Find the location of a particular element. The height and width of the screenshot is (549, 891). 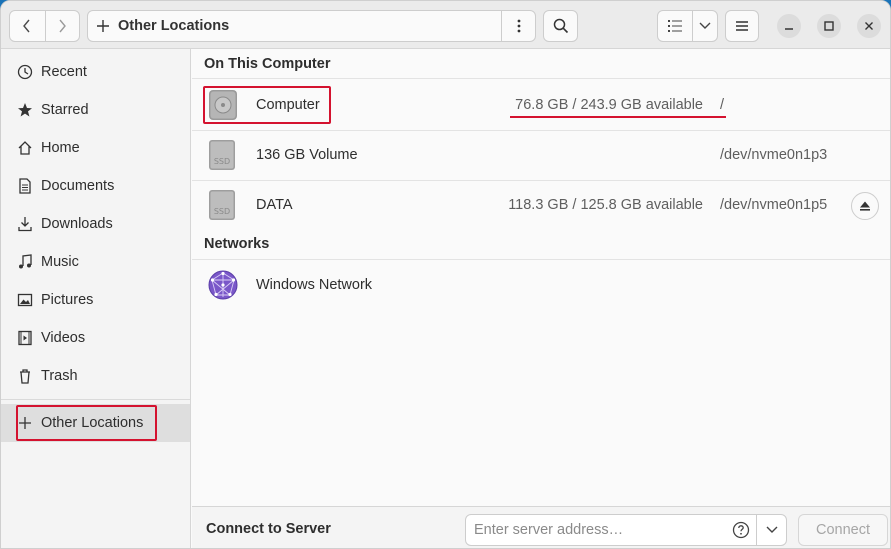

view-switcher is located at coordinates (687, 26).